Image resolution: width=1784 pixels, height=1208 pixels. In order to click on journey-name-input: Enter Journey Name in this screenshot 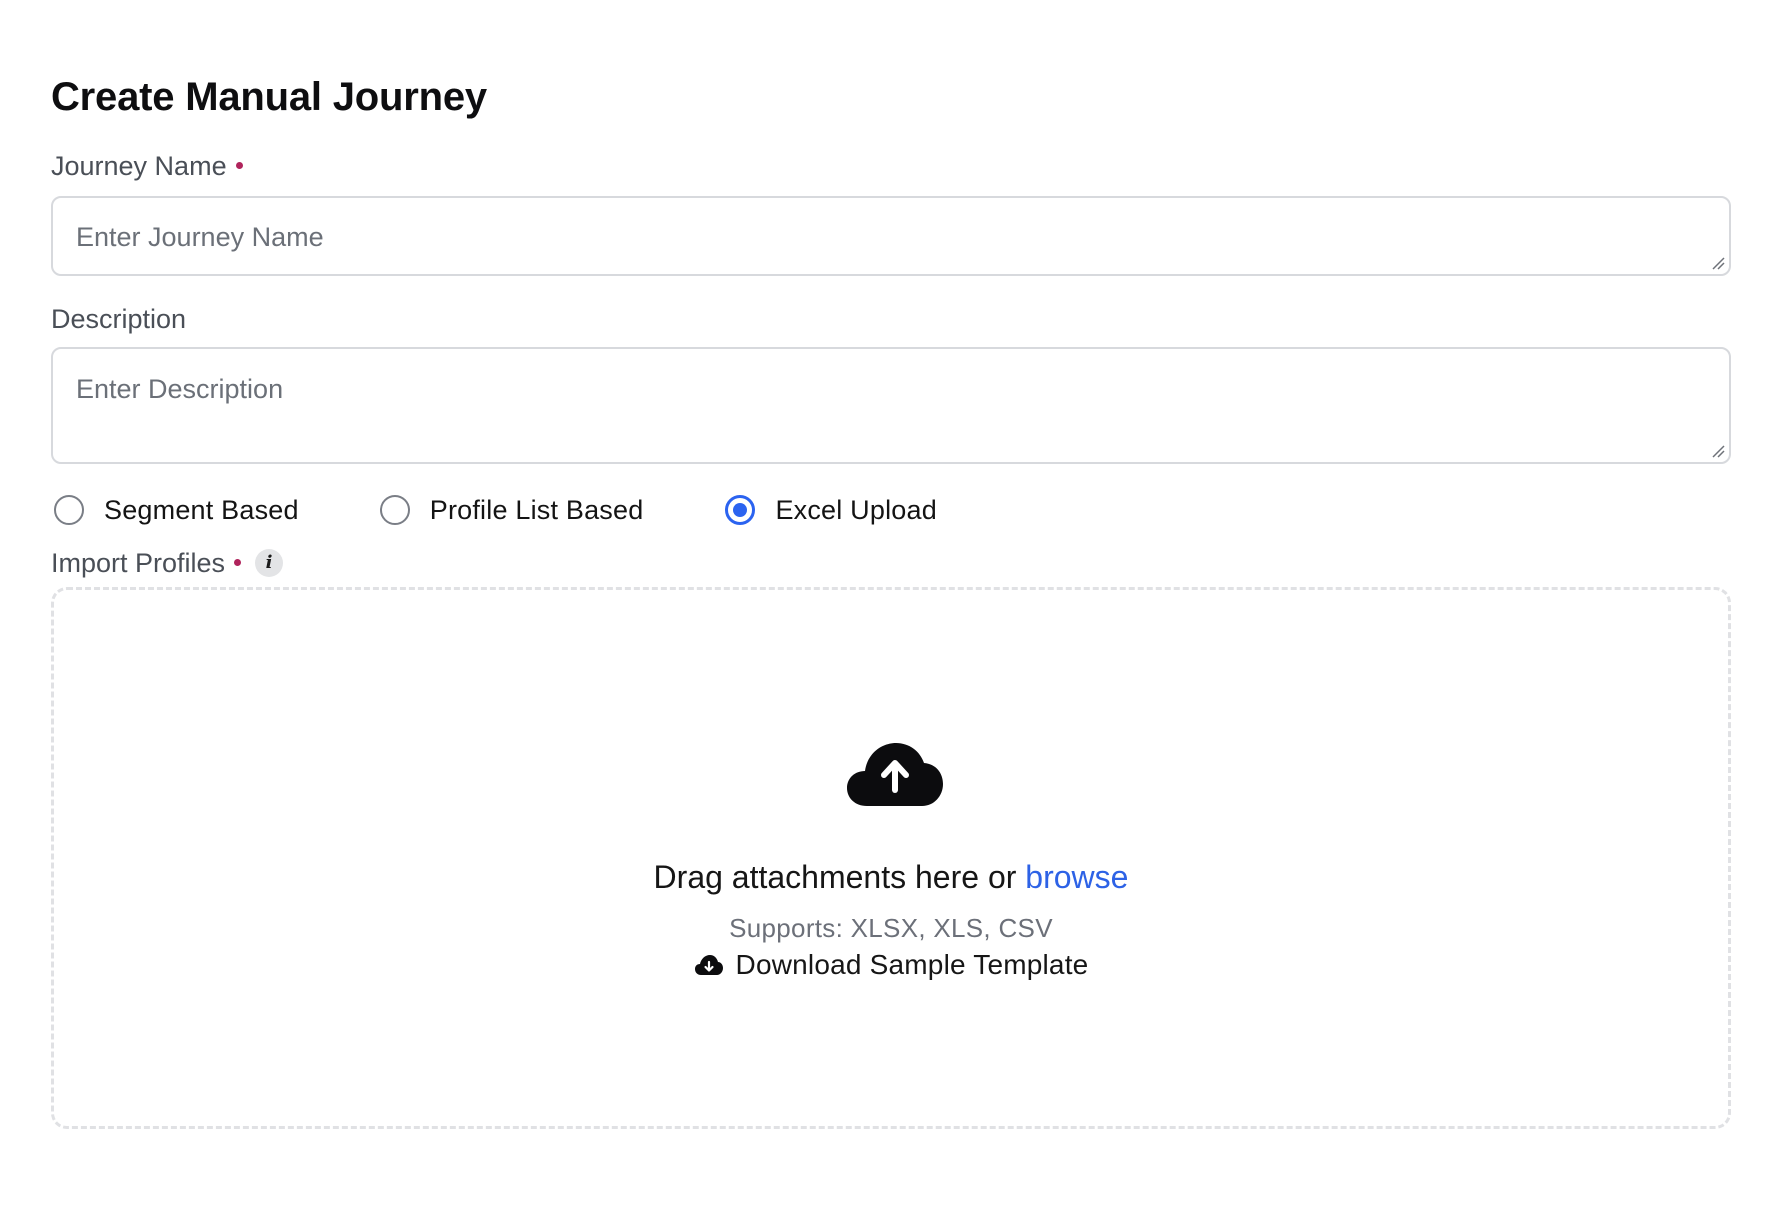, I will do `click(891, 236)`.